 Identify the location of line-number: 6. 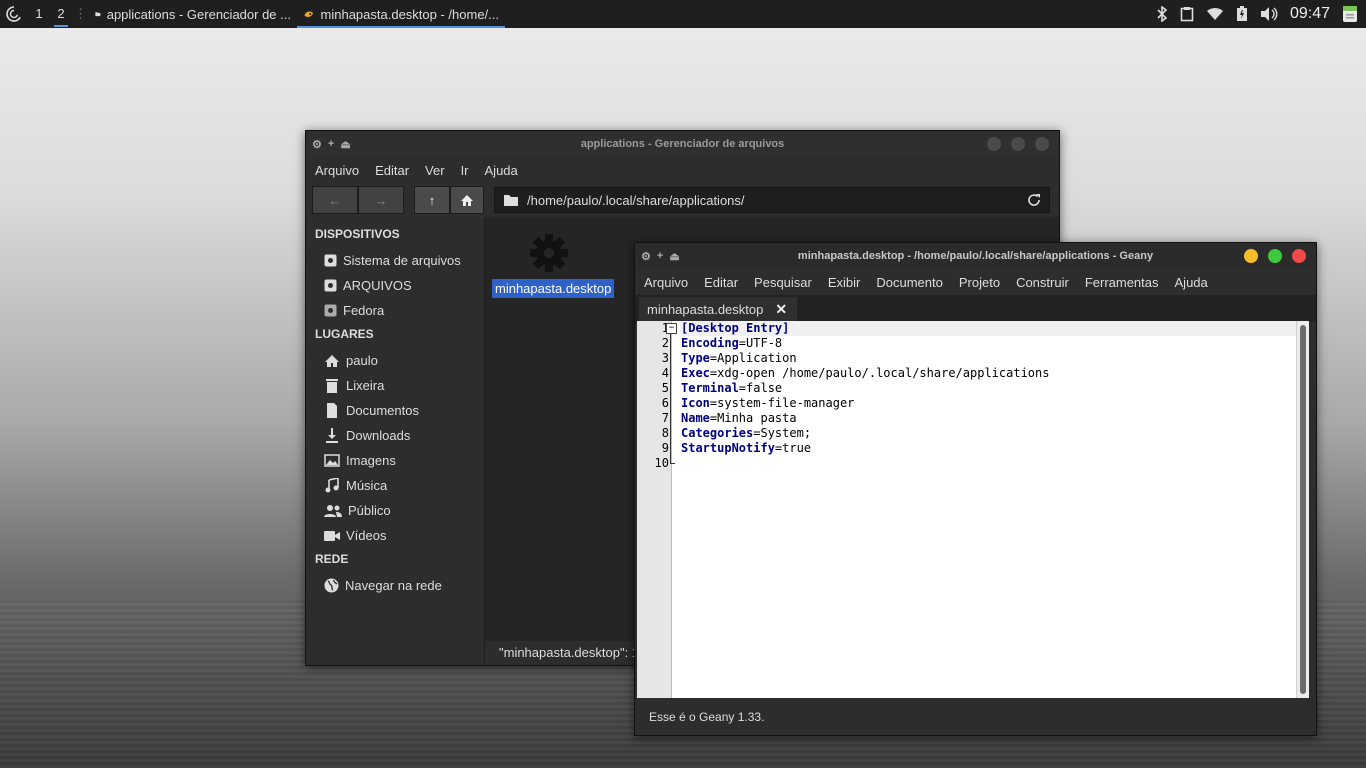
(665, 403).